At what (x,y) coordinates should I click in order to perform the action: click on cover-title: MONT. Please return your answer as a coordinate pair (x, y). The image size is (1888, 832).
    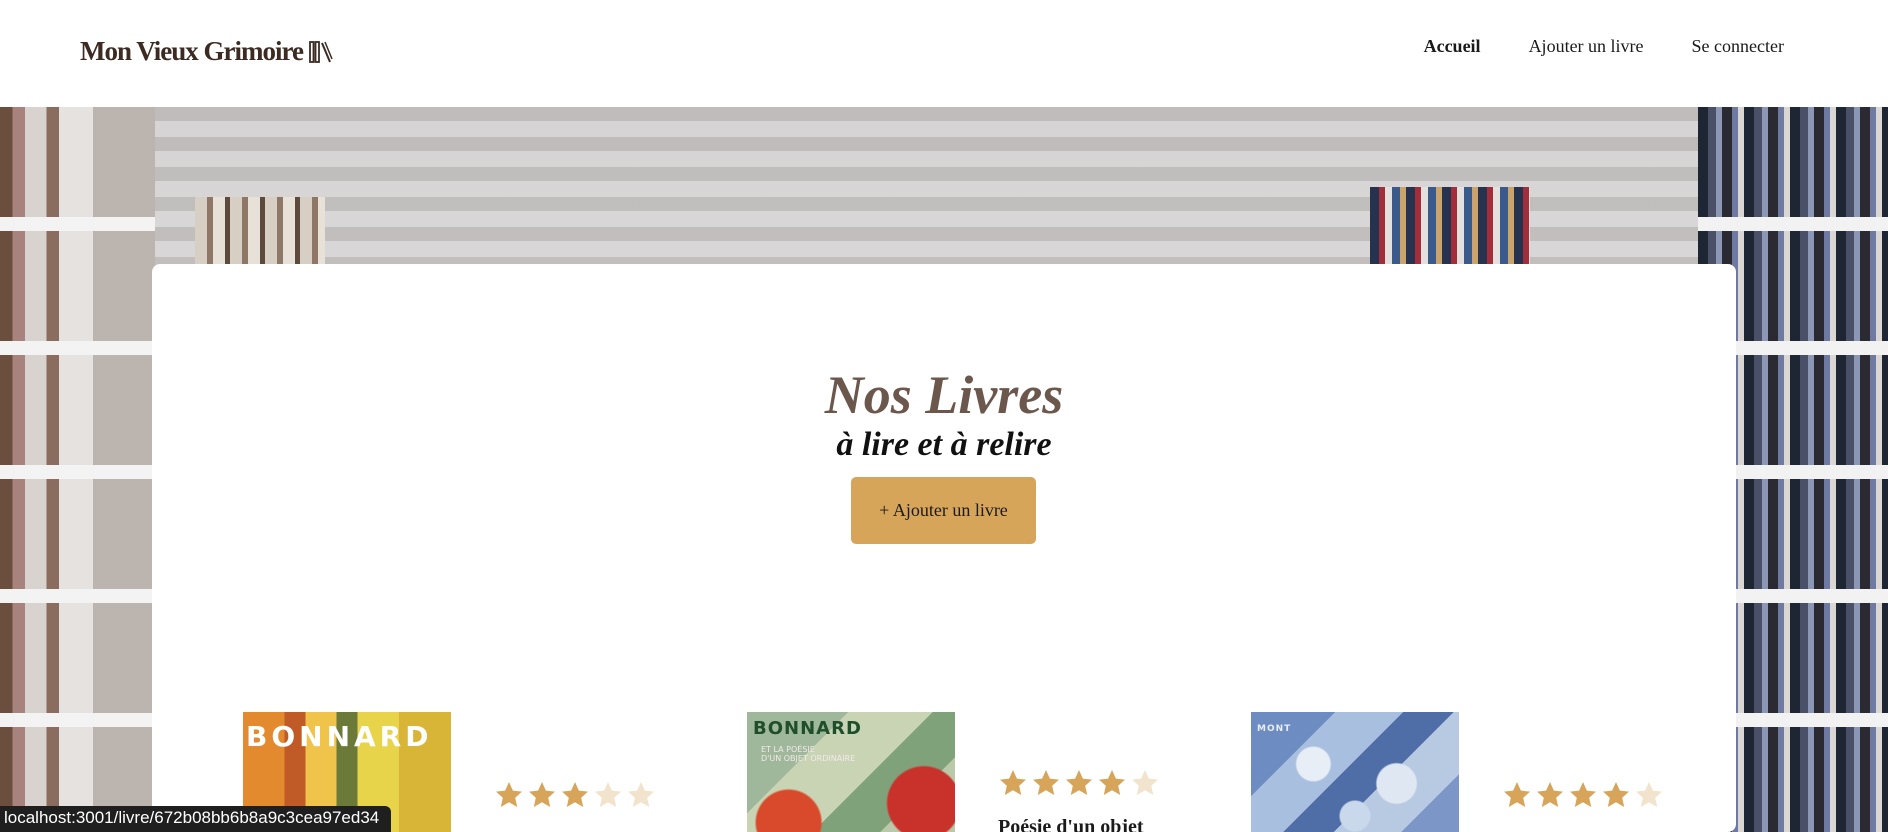
    Looking at the image, I should click on (1274, 729).